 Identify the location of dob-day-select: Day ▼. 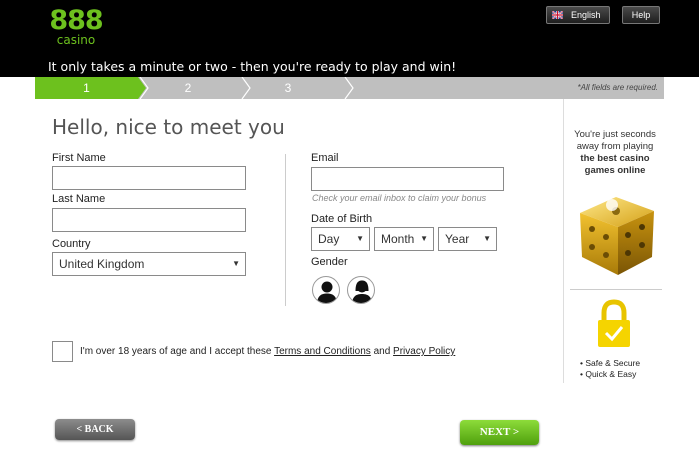
(340, 239).